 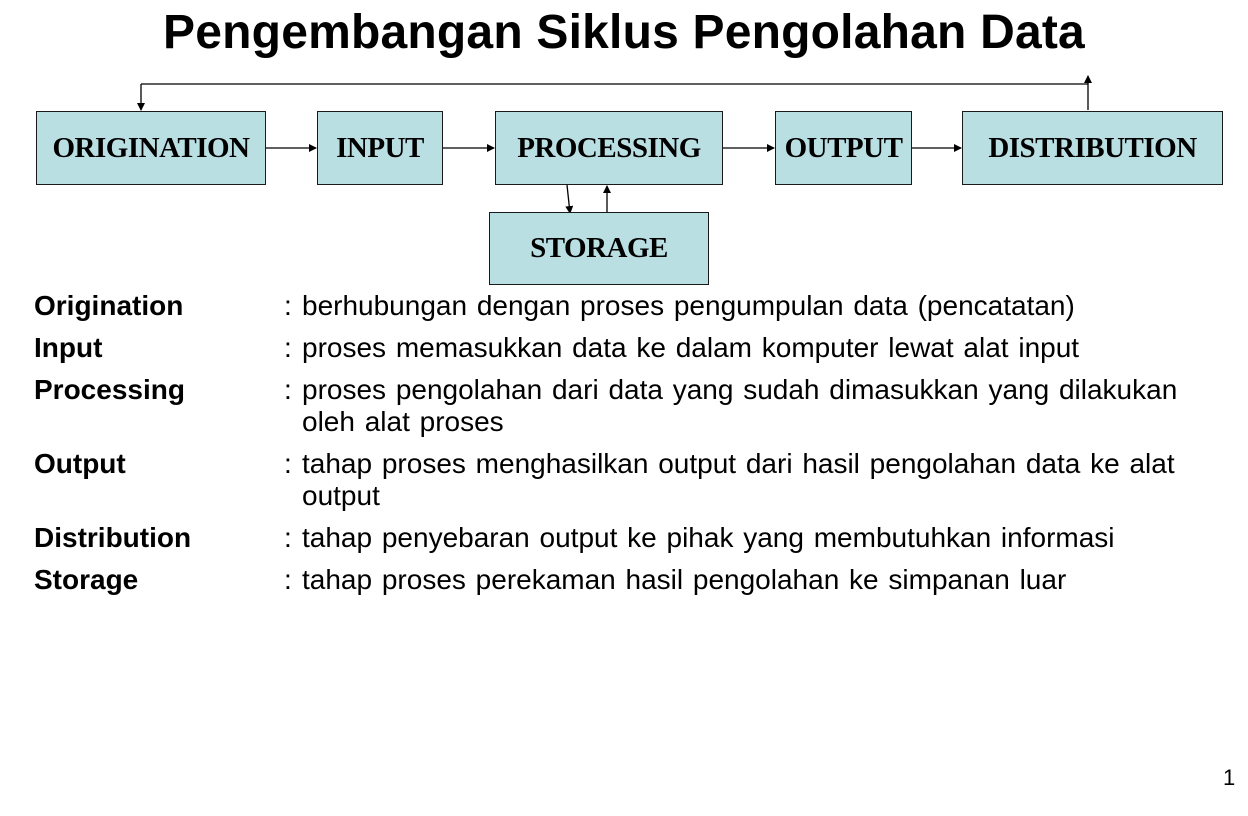 I want to click on stage-storage: STORAGE, so click(x=599, y=248).